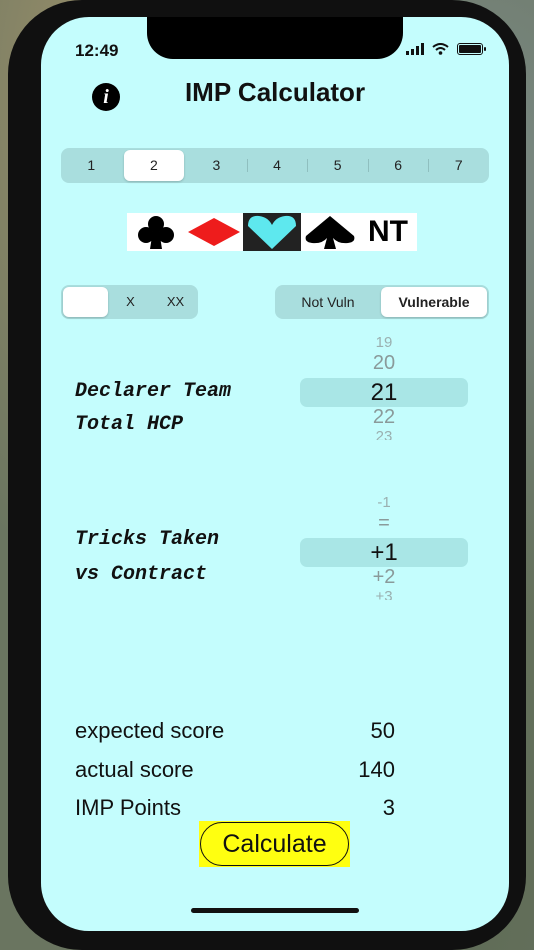 This screenshot has height=950, width=534. I want to click on suit-clubs-button, so click(156, 232).